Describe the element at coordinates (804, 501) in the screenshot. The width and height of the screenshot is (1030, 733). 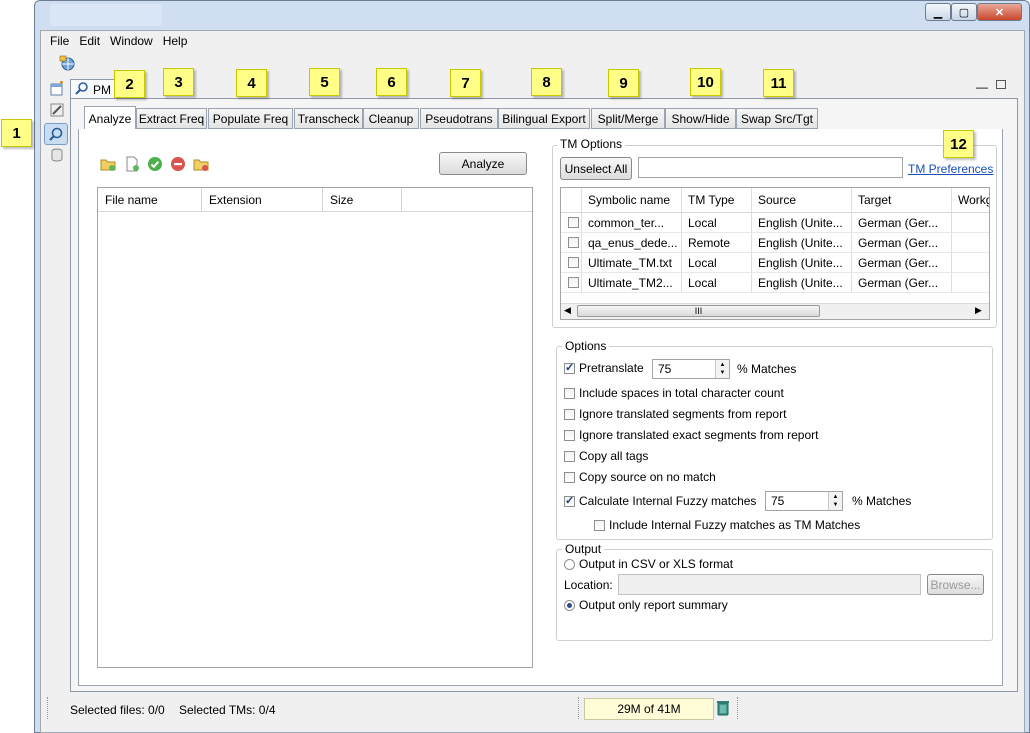
I see `internal-fuzzy-spinner: 75 ▲ ▼` at that location.